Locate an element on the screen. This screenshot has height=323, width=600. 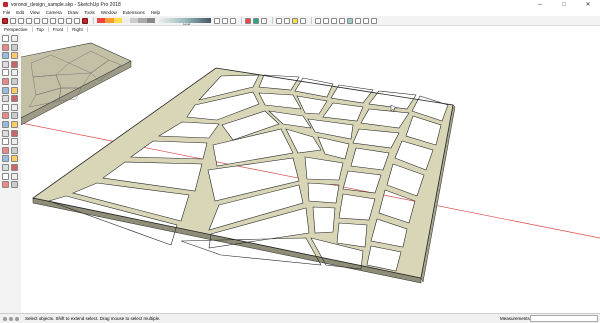
measurements-label: Measurements is located at coordinates (515, 318).